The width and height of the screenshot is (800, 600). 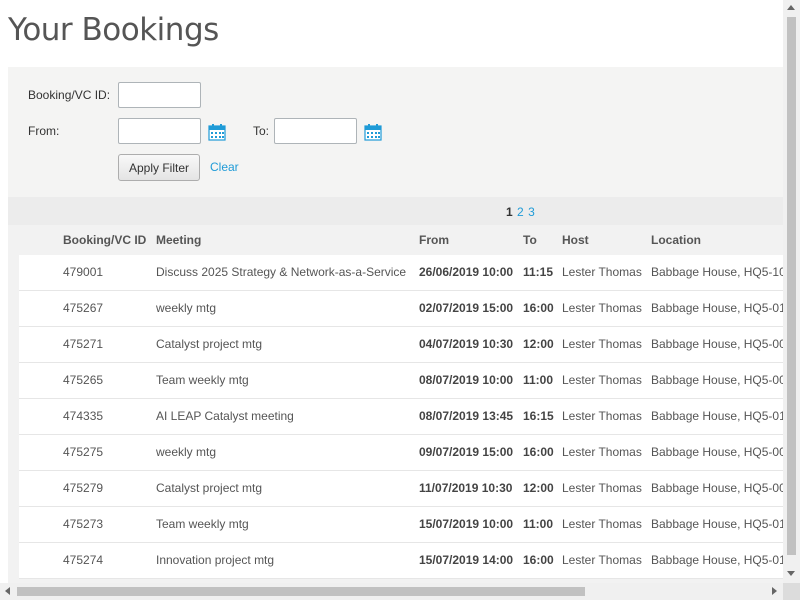 I want to click on from-cell: 26/06/2019 10:00, so click(x=466, y=272).